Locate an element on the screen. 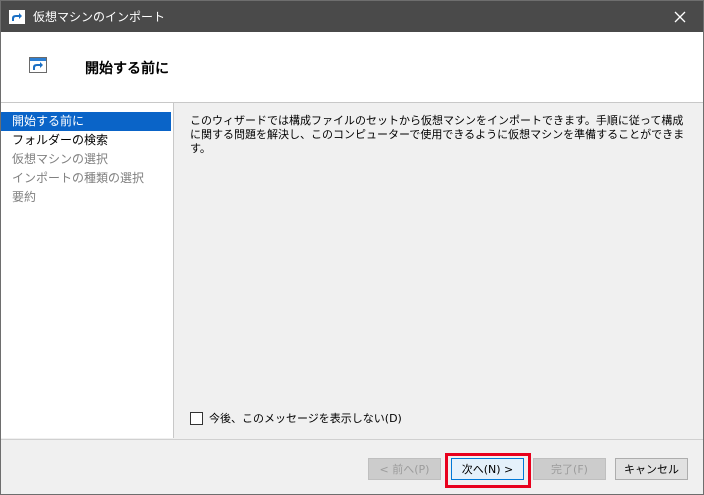  dont-show-again-label: 今後、このメッセージを表示しない(D) is located at coordinates (305, 418).